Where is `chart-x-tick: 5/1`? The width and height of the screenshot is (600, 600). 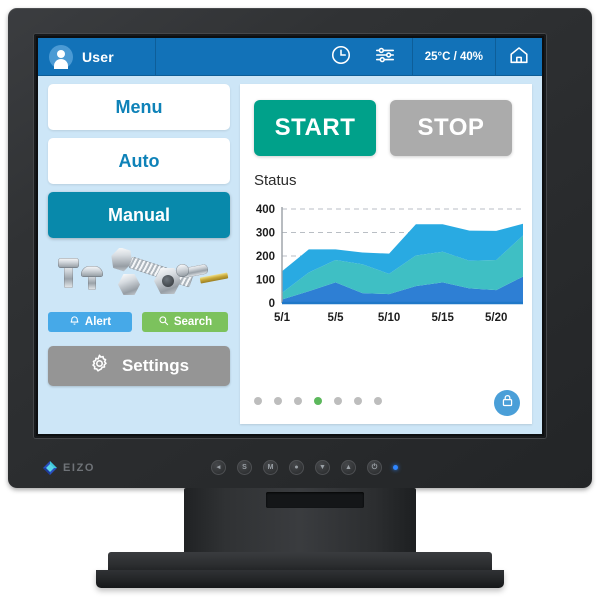
chart-x-tick: 5/1 is located at coordinates (282, 318).